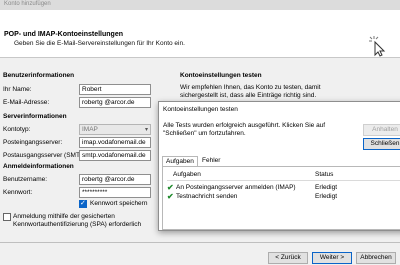 Image resolution: width=400 pixels, height=265 pixels. Describe the element at coordinates (381, 144) in the screenshot. I see `close-button: Schließen` at that location.